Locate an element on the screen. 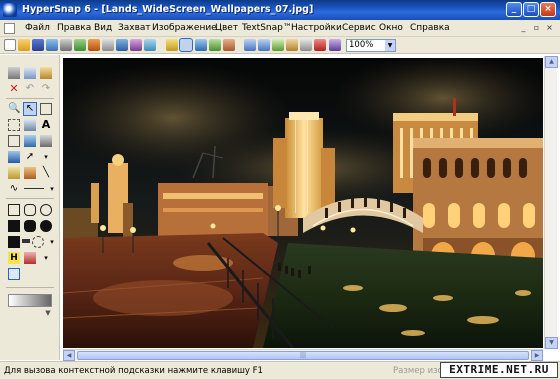  main-toolbar: 100% ▼ is located at coordinates (280, 45).